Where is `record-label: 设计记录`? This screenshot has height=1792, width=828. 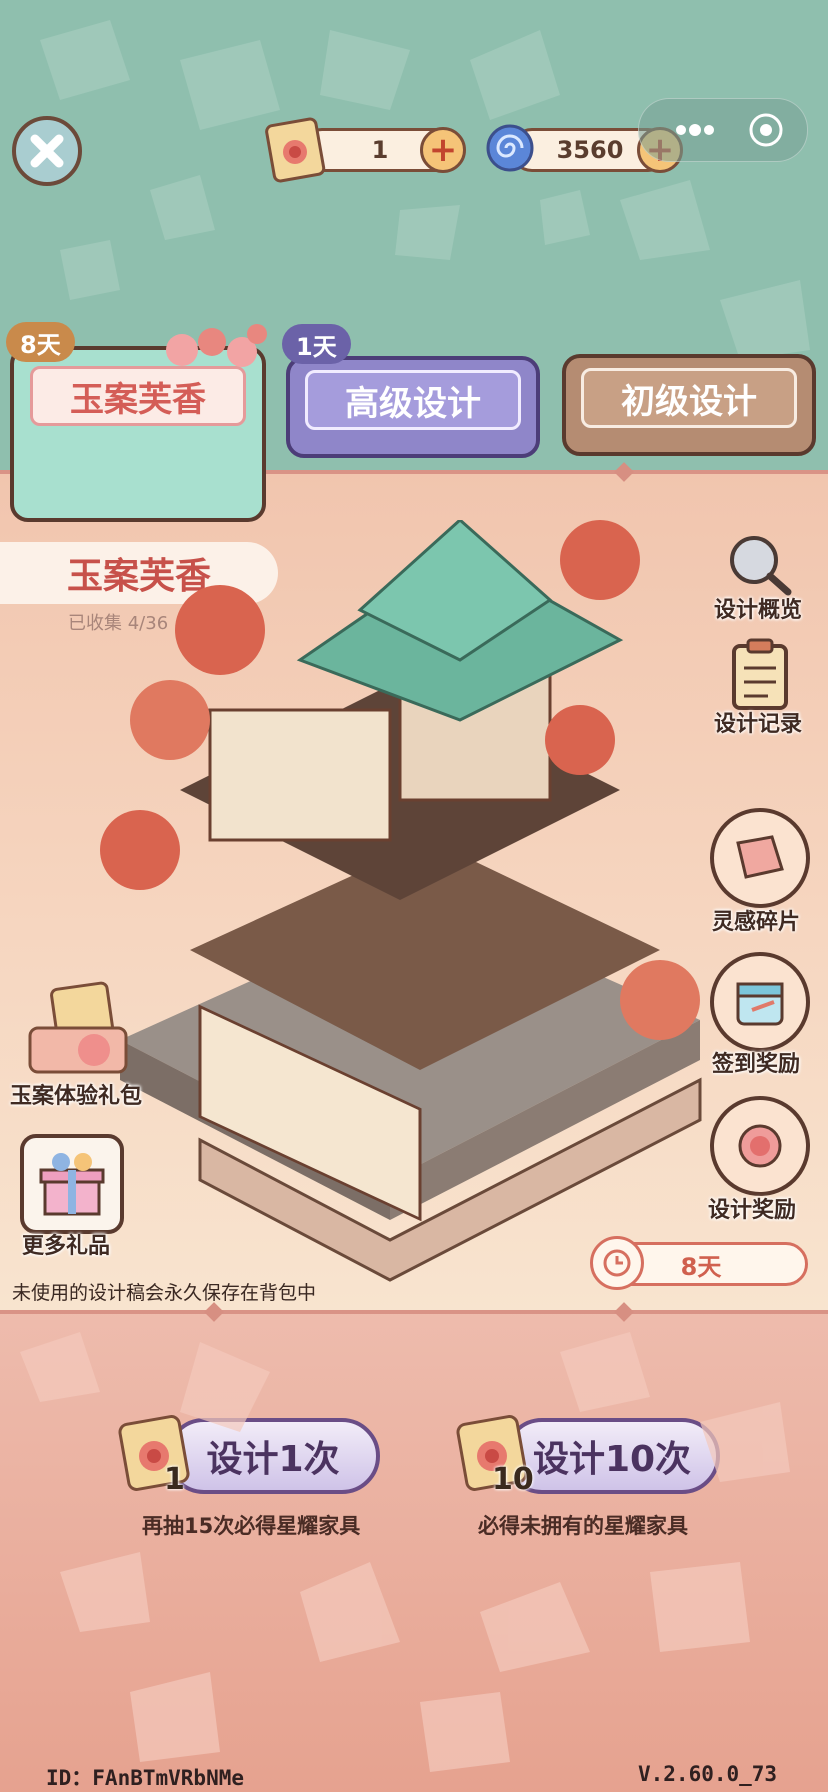 record-label: 设计记录 is located at coordinates (758, 724).